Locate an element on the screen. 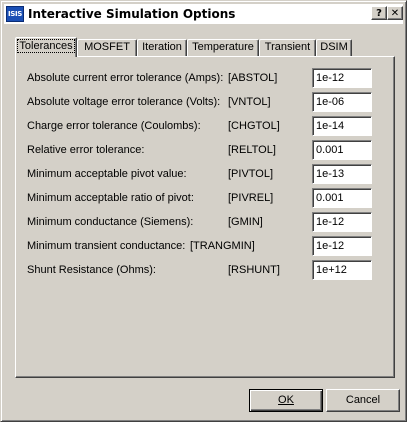 The image size is (407, 422). tab-mosfet: MOSFET is located at coordinates (107, 47).